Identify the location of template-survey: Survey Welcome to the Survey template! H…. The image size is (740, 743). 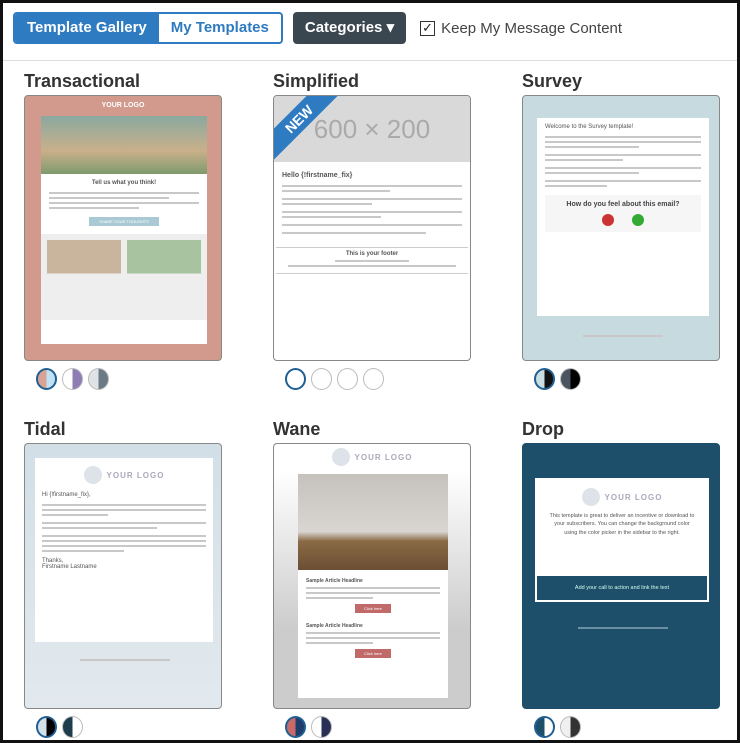
(622, 230).